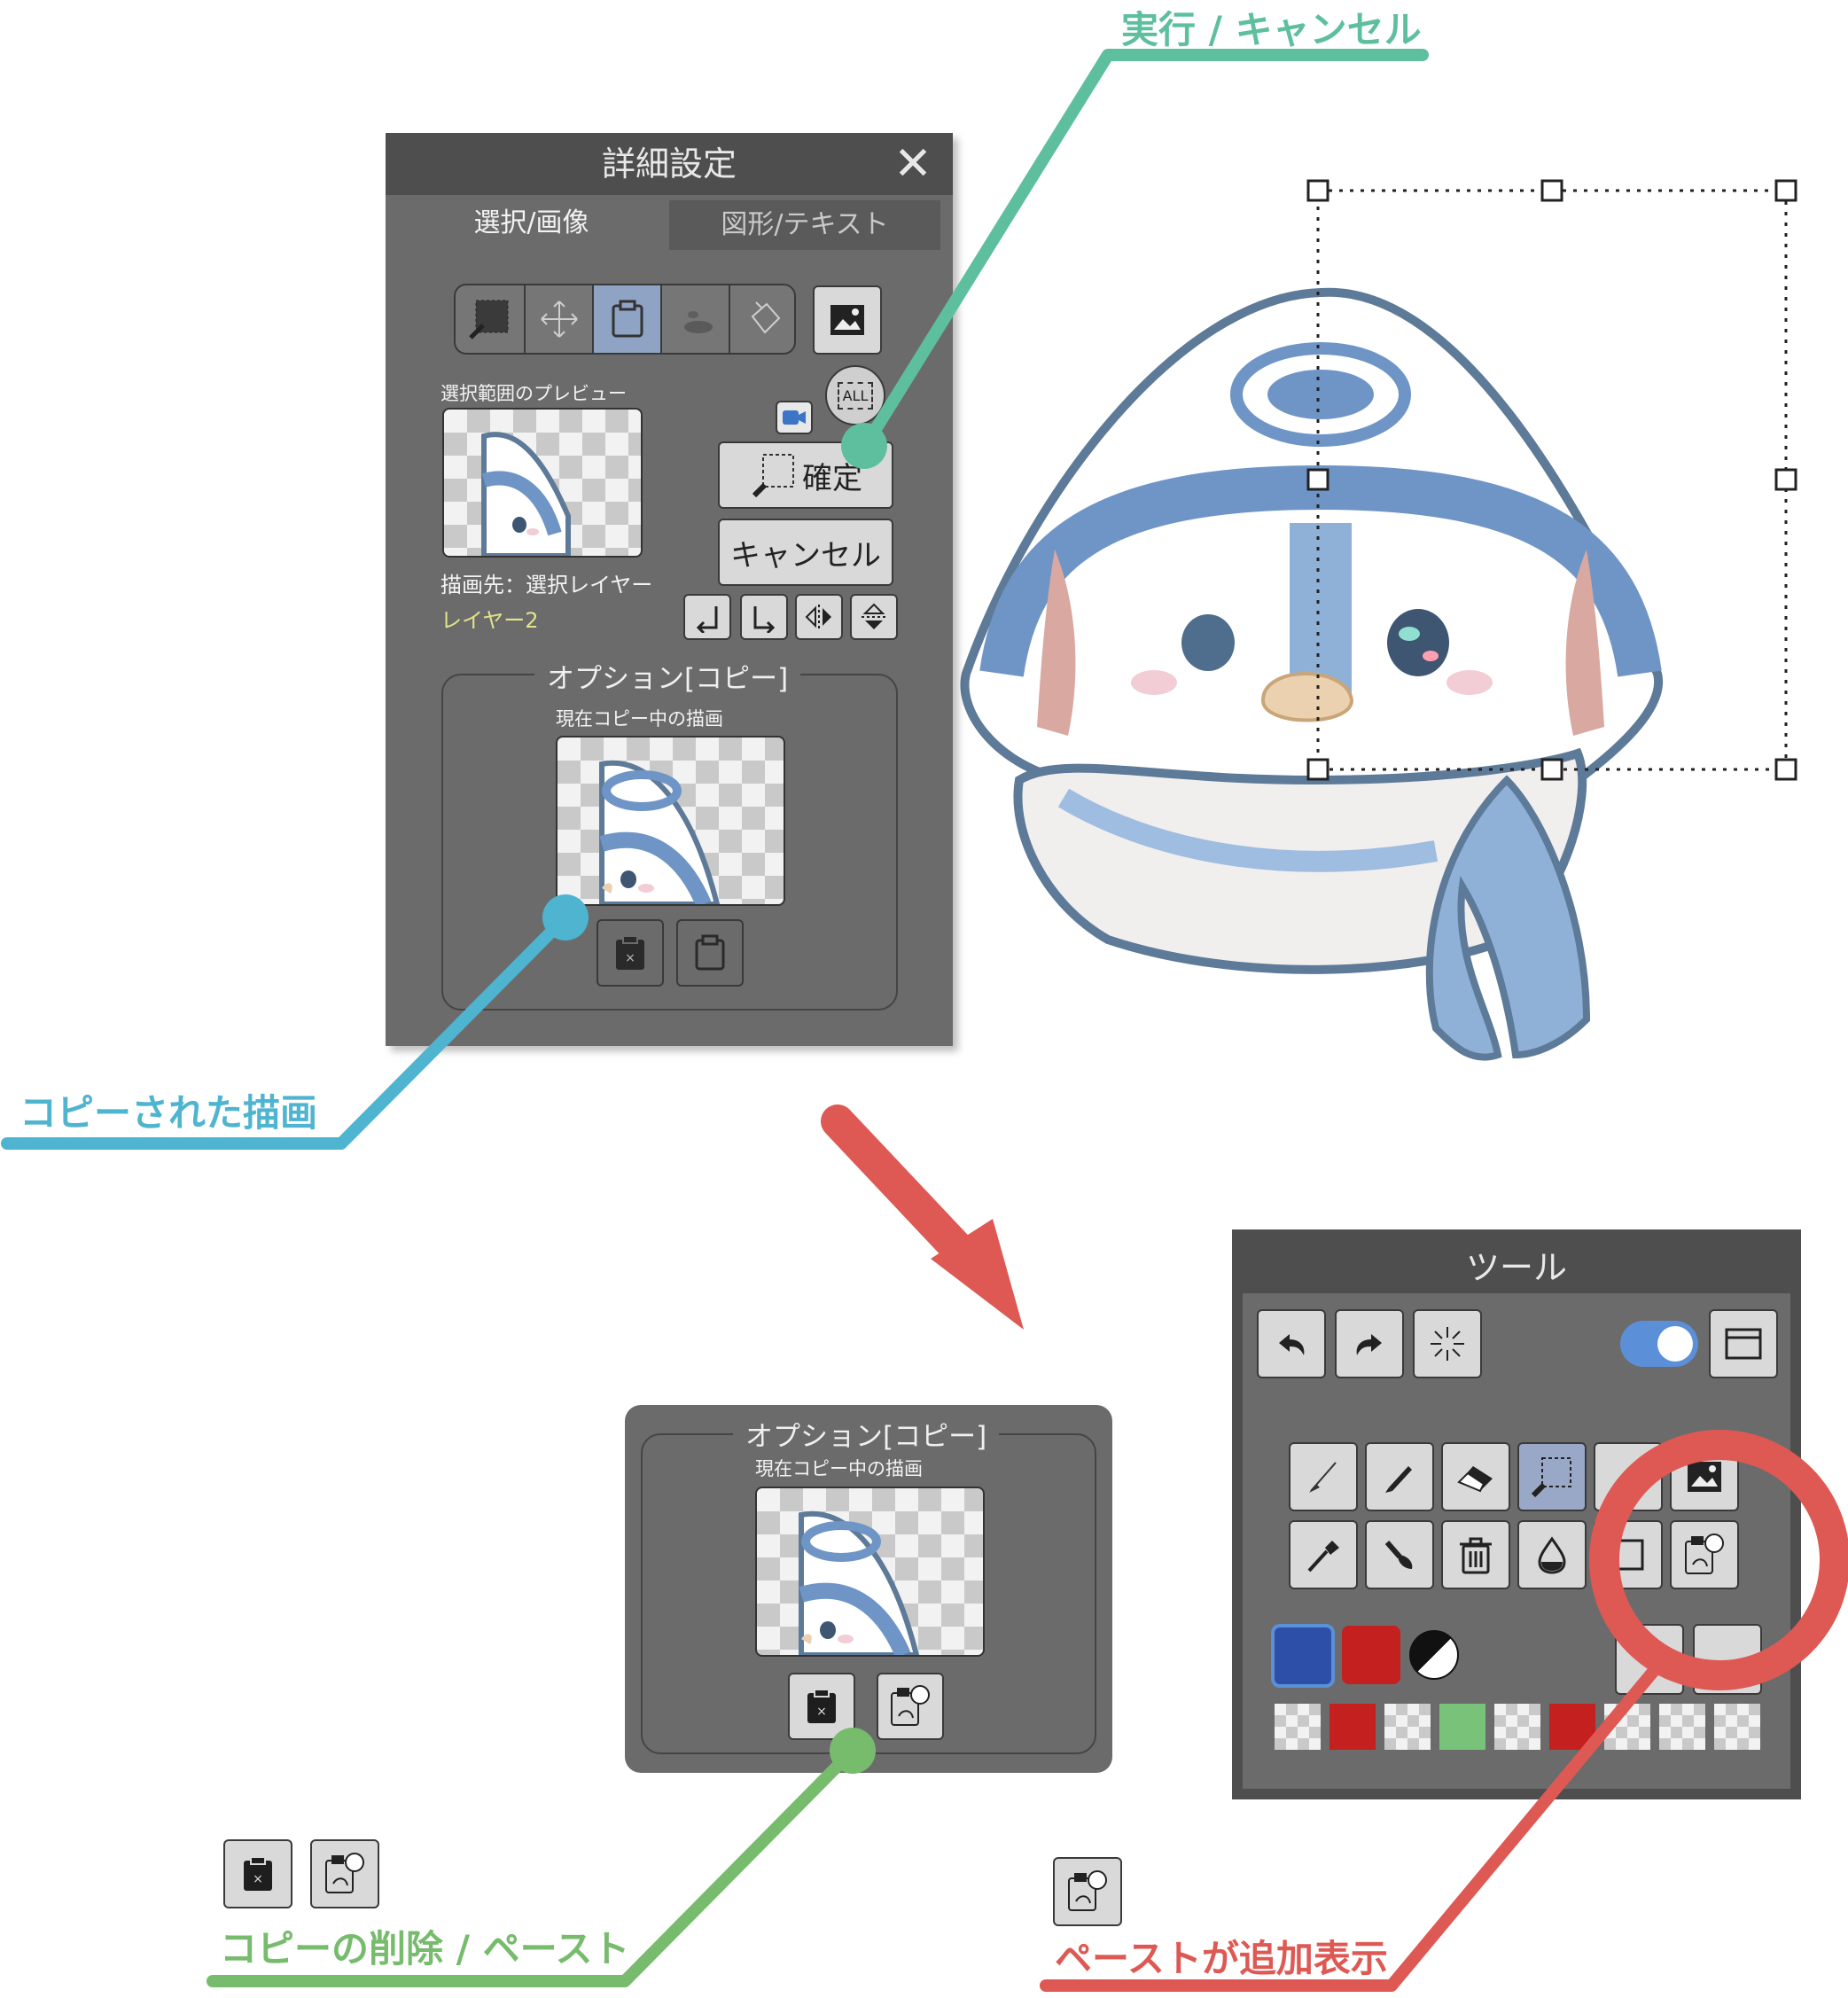 This screenshot has width=1848, height=1998. I want to click on swap-colors-icon, so click(1434, 1655).